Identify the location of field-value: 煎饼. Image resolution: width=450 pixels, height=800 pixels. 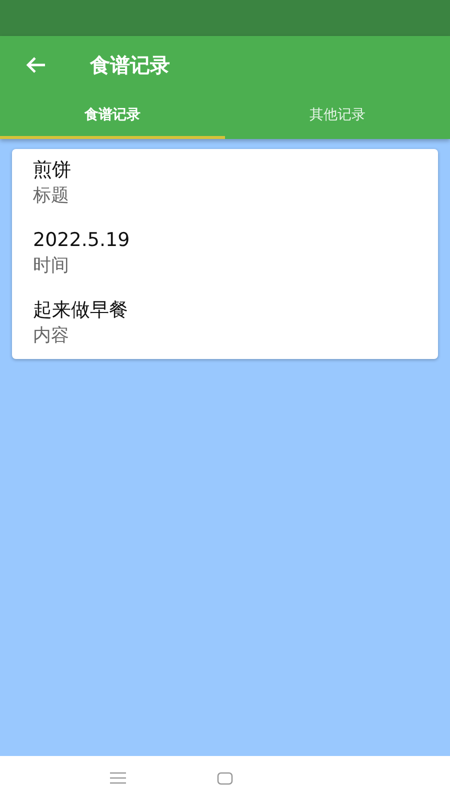
(52, 170).